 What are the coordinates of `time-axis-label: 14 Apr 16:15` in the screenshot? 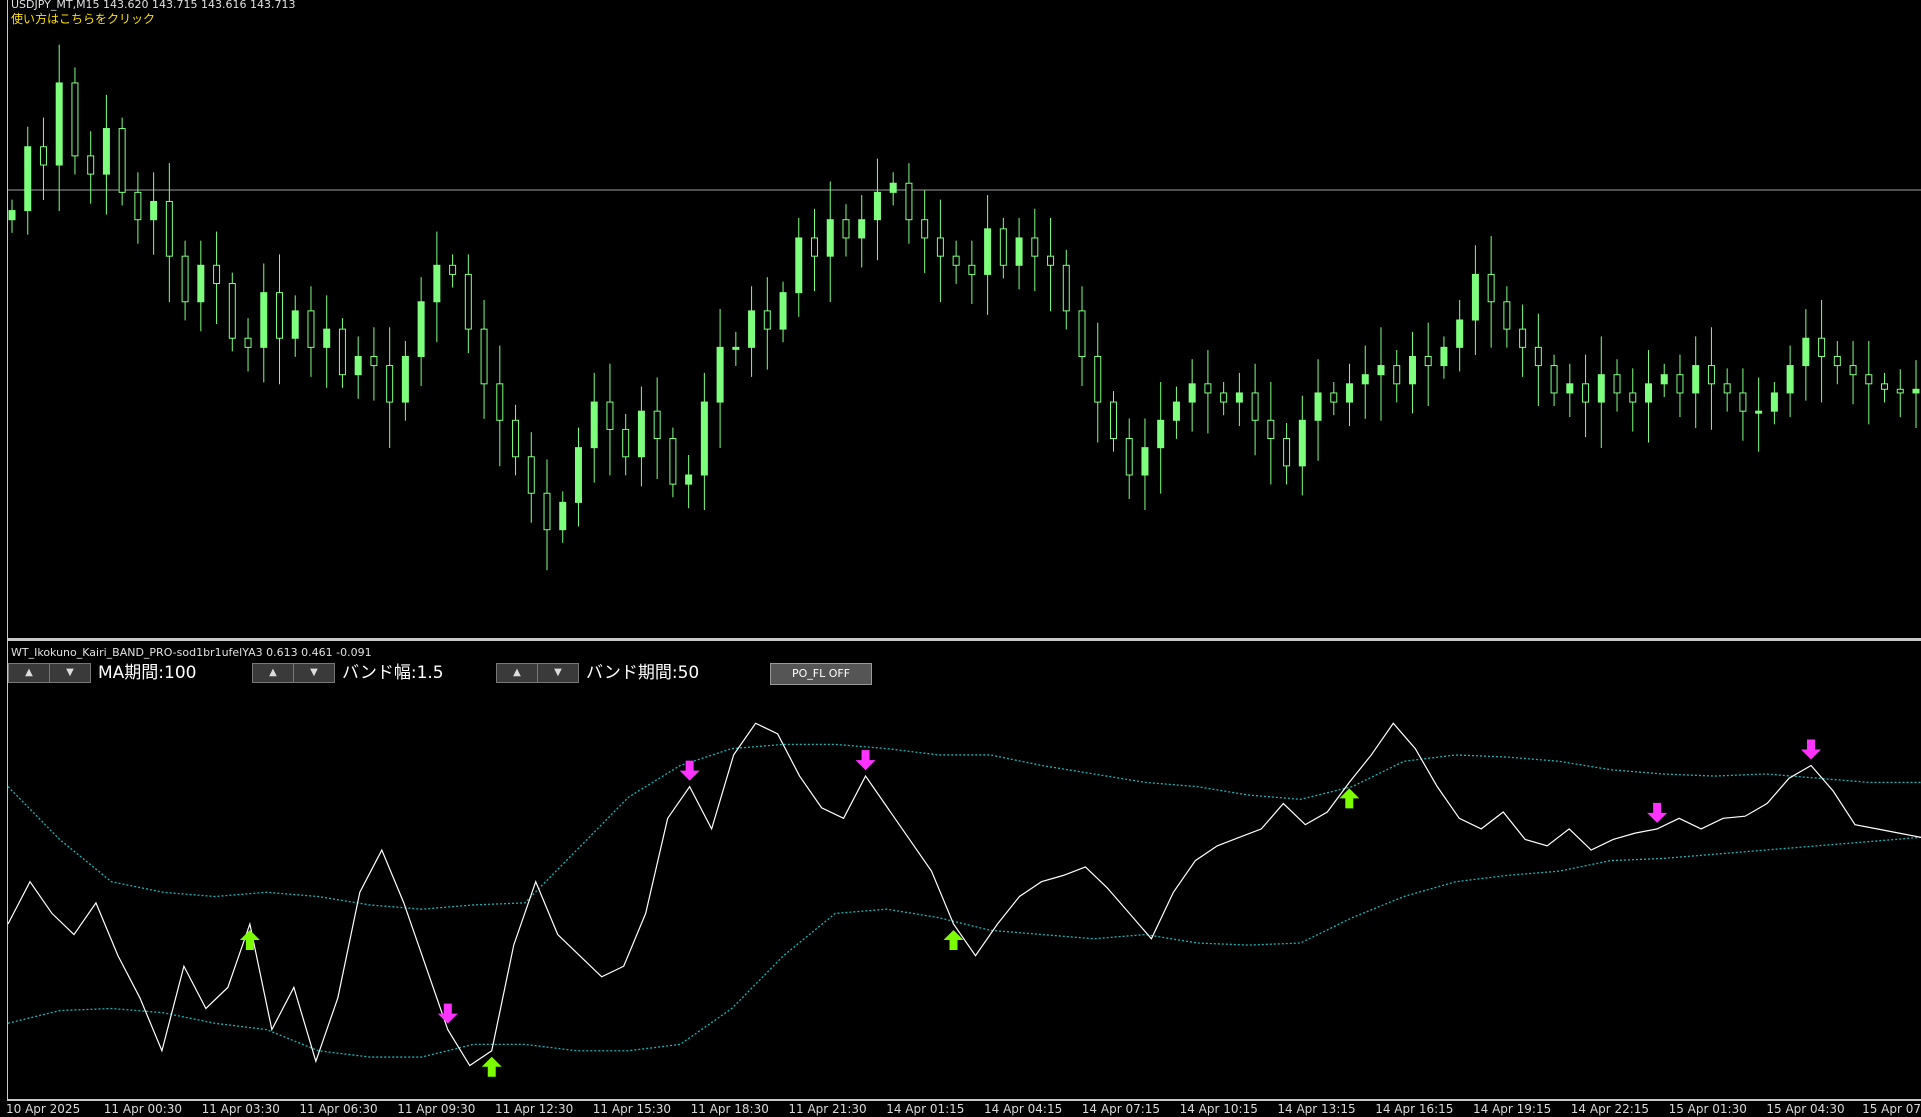 It's located at (1414, 1109).